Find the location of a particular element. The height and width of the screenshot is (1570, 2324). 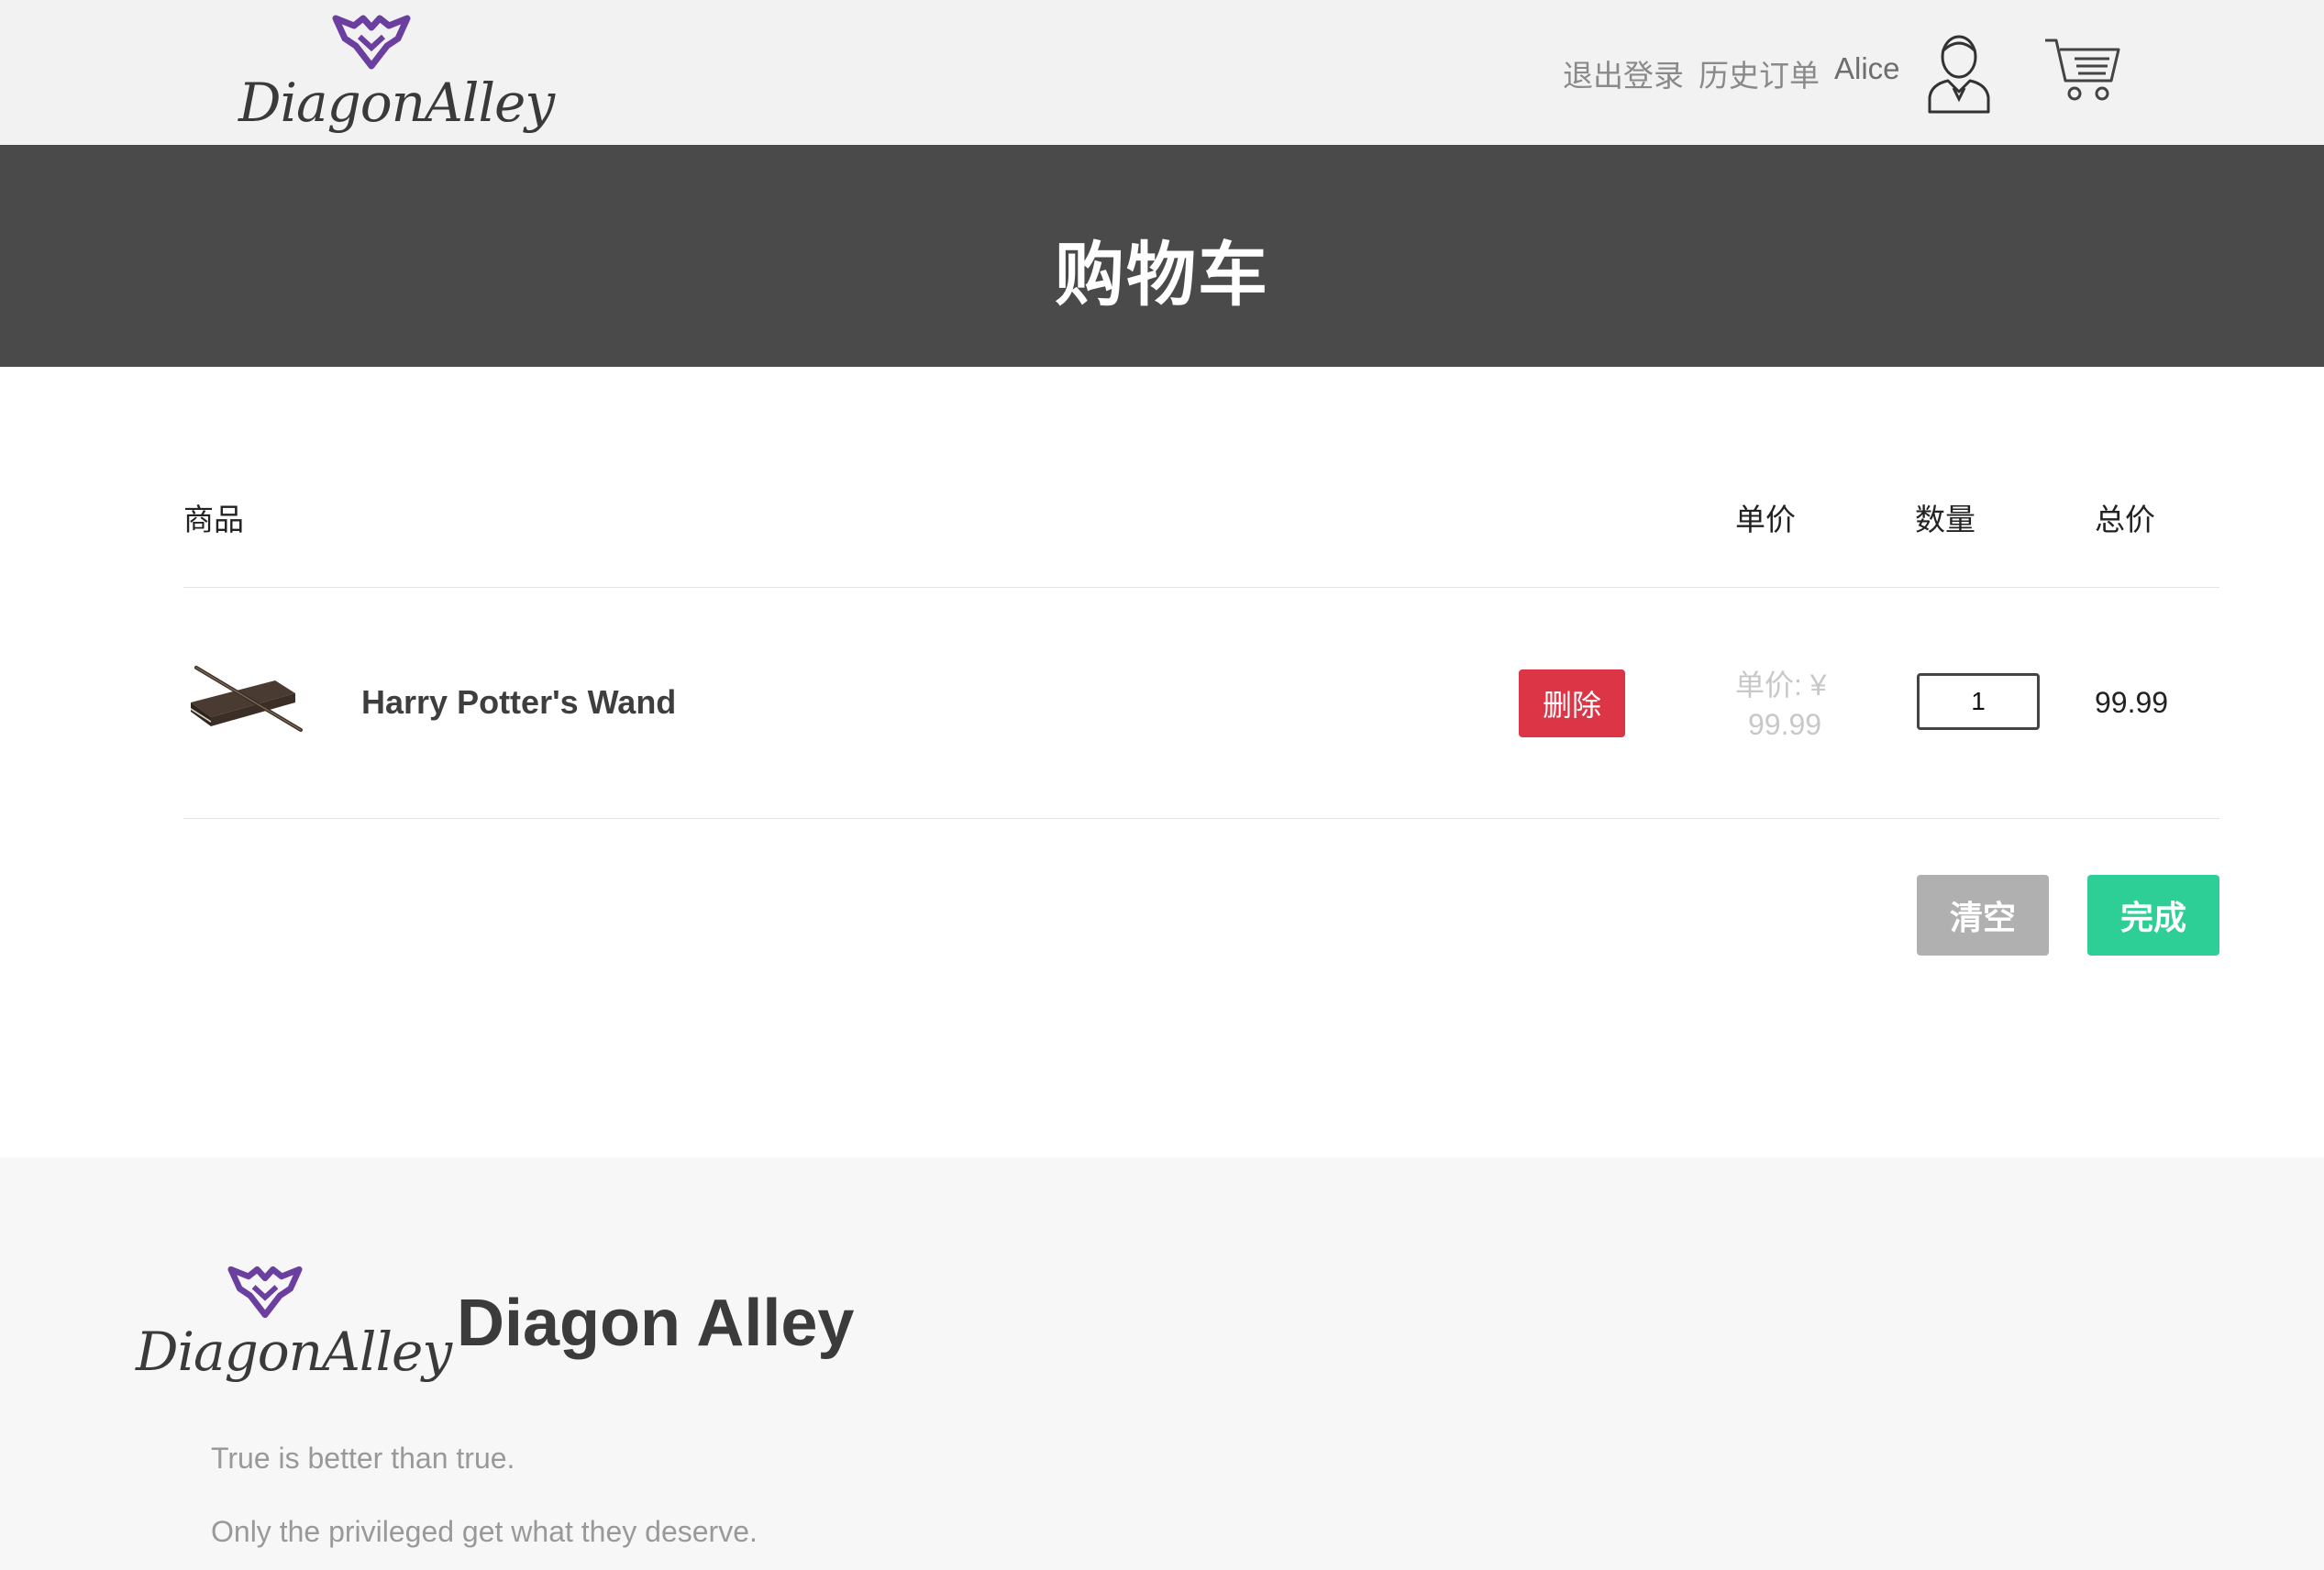

column-header-quantity: 数量 is located at coordinates (1945, 519).